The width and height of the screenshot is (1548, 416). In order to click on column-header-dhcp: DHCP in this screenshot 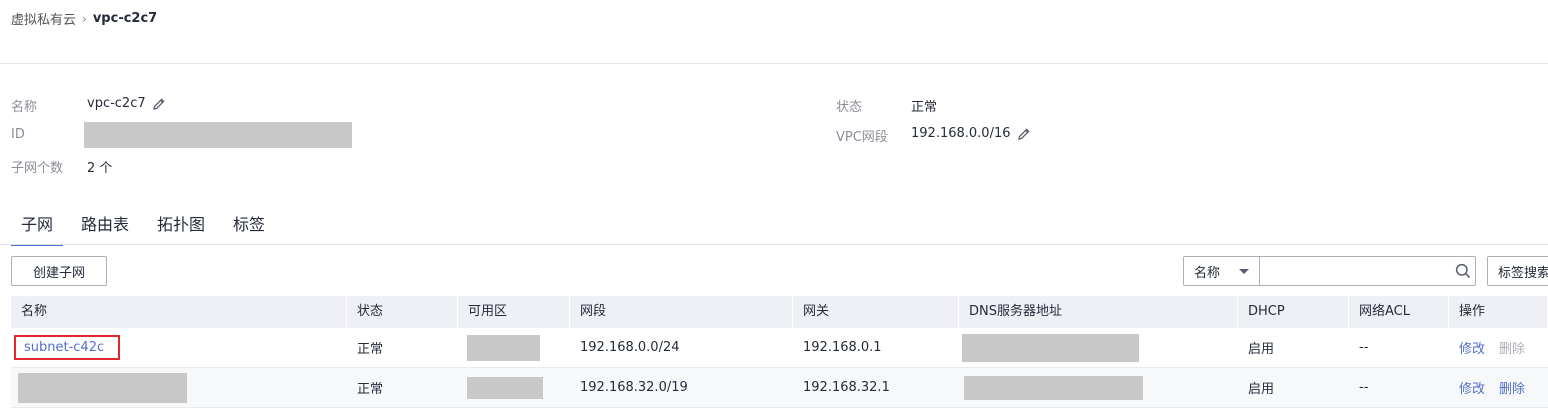, I will do `click(1293, 312)`.